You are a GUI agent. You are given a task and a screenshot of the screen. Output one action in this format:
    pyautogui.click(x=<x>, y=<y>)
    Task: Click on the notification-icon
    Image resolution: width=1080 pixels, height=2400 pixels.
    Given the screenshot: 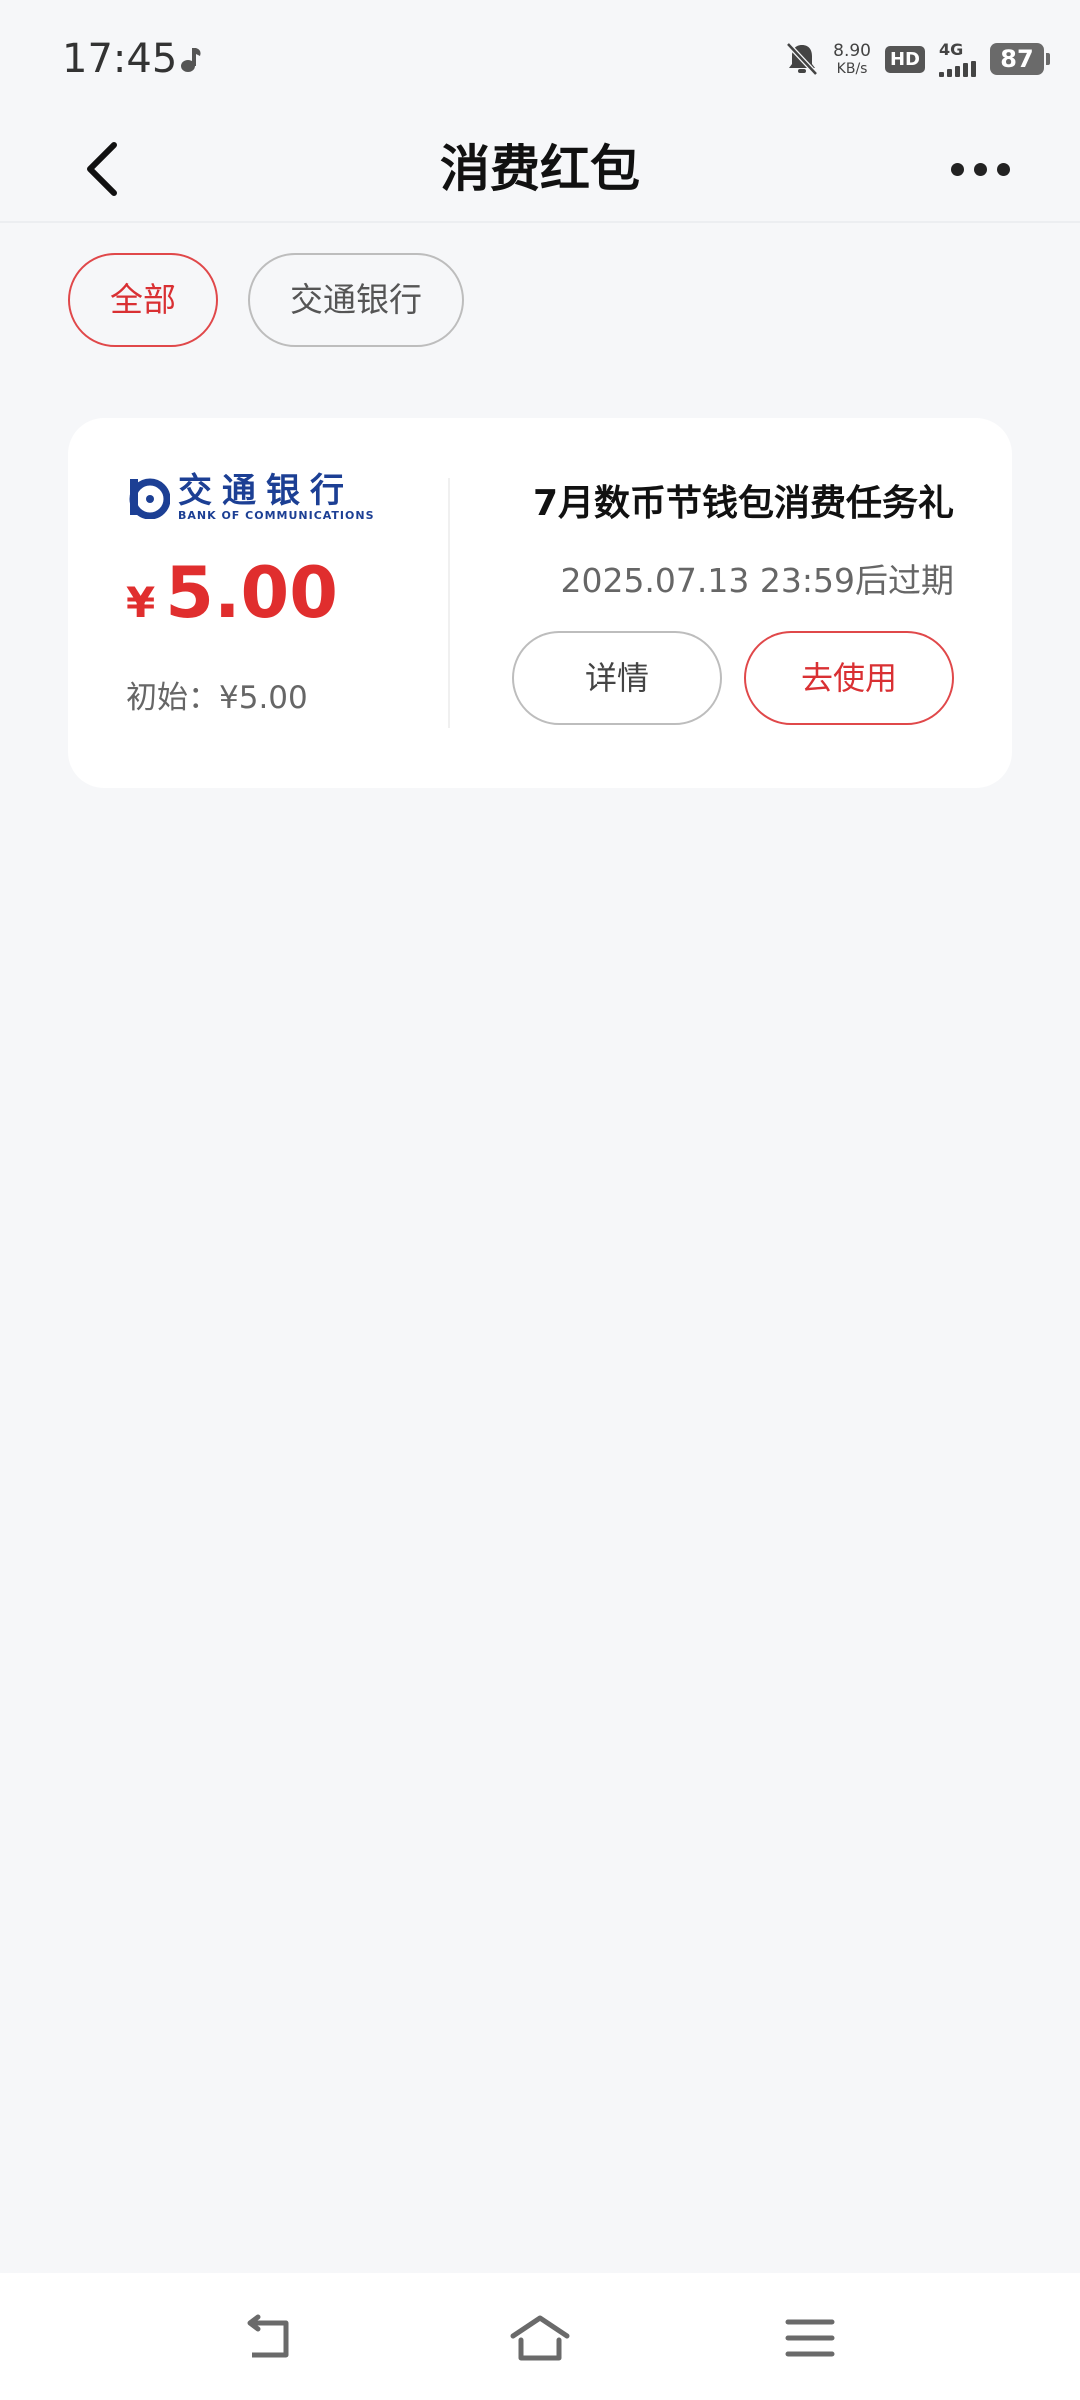 What is the action you would take?
    pyautogui.click(x=191, y=60)
    